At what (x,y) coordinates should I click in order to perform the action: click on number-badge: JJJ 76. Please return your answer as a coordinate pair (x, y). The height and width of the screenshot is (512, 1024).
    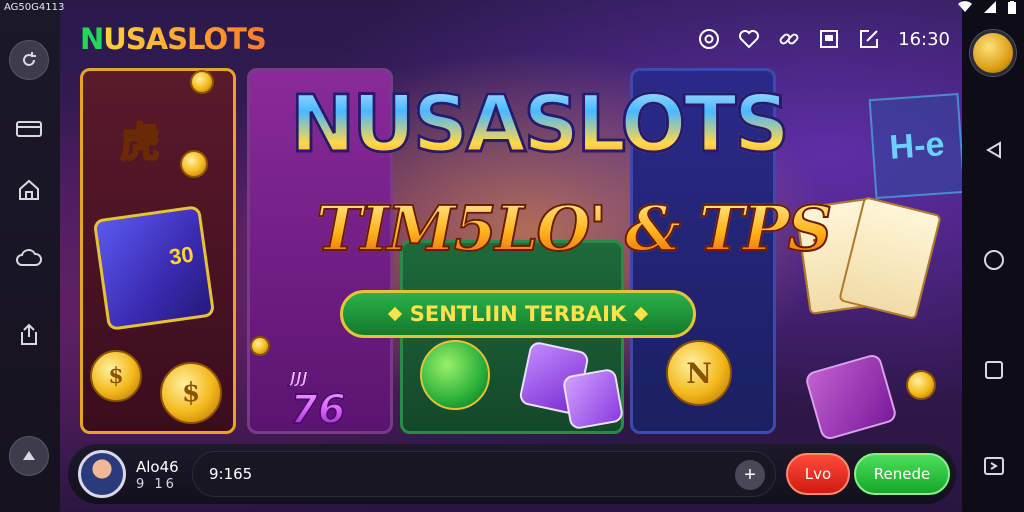
    Looking at the image, I should click on (318, 401).